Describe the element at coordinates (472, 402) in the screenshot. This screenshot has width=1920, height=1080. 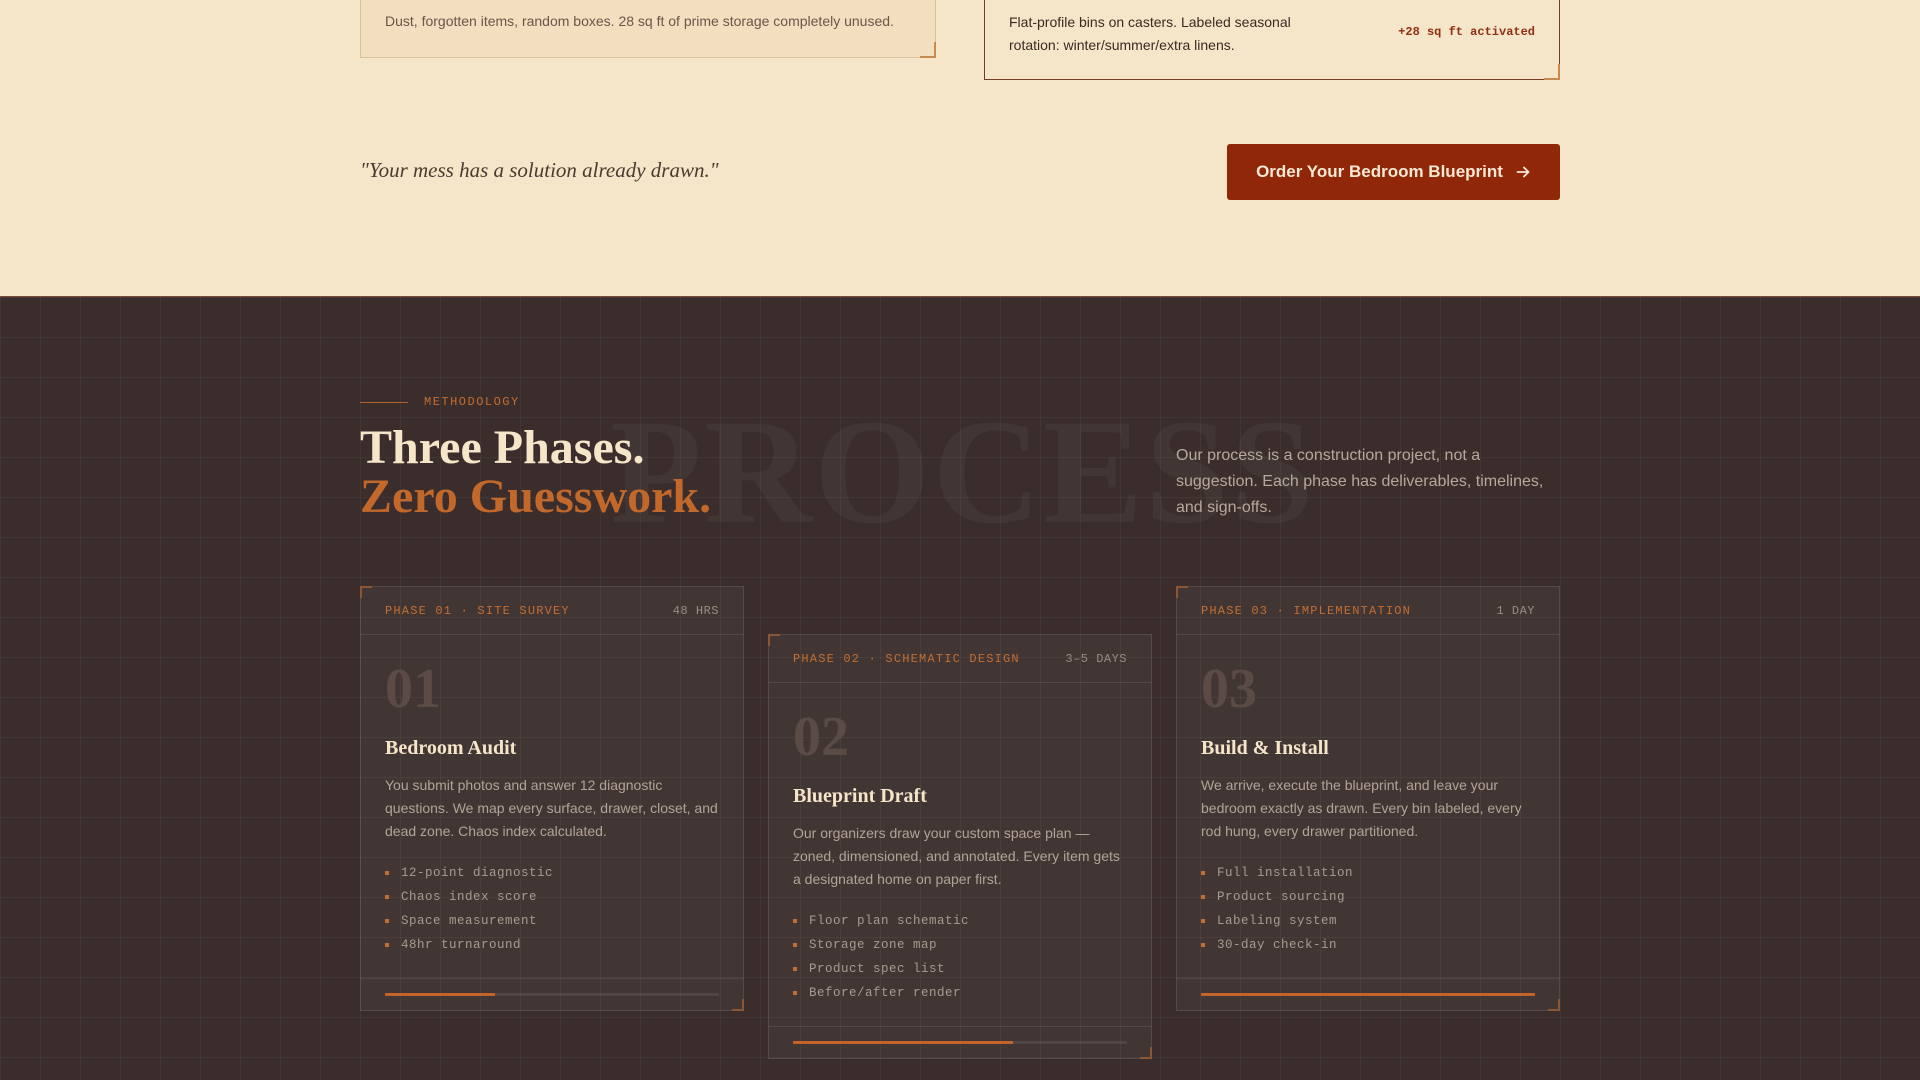
I see `eyebrow-label: METHODOLOGY` at that location.